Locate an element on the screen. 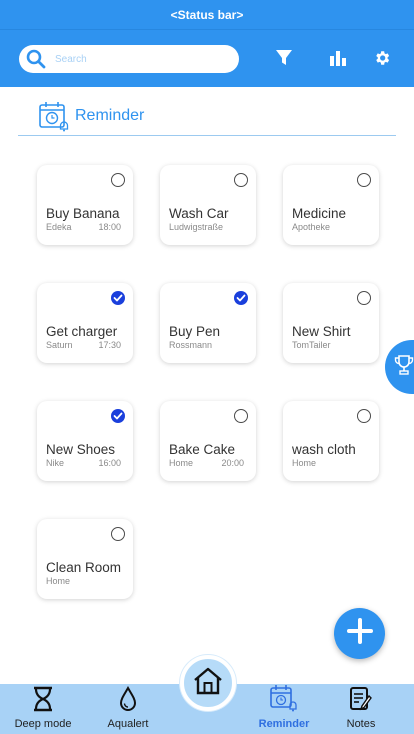  reminder-section-header: Reminder is located at coordinates (207, 116).